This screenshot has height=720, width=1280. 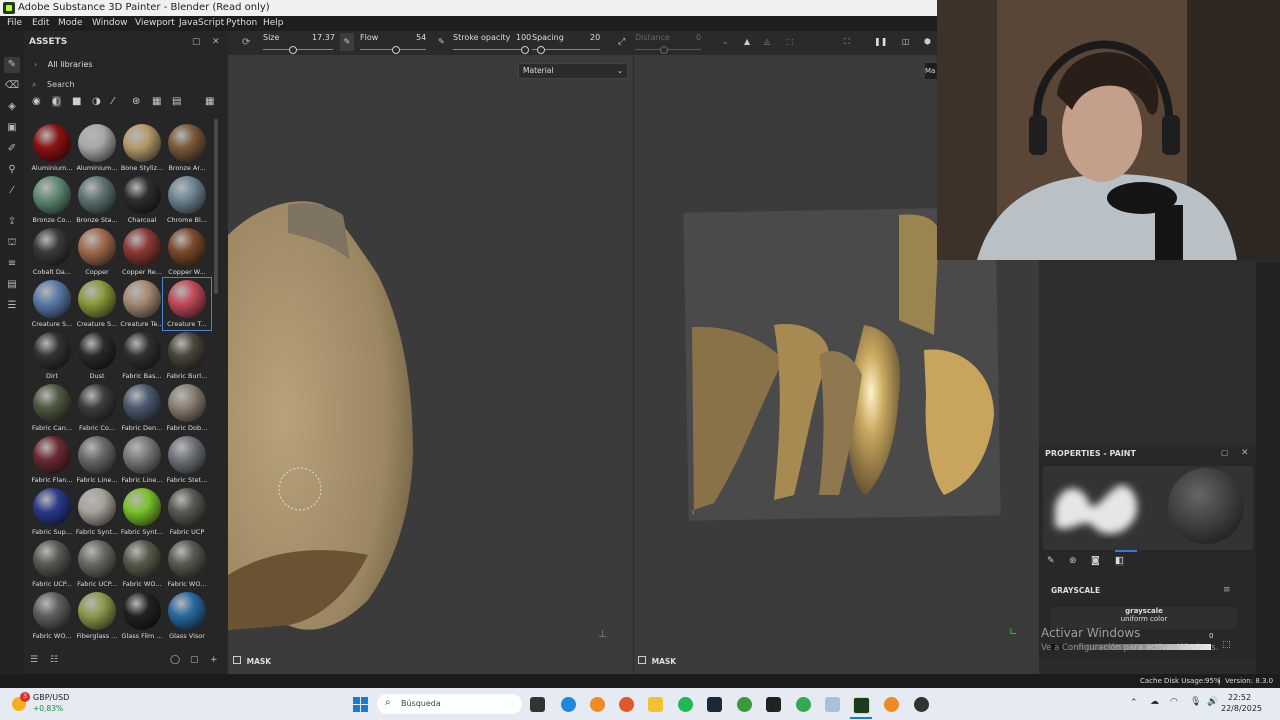 I want to click on stack-icon: ☰, so click(x=12, y=306).